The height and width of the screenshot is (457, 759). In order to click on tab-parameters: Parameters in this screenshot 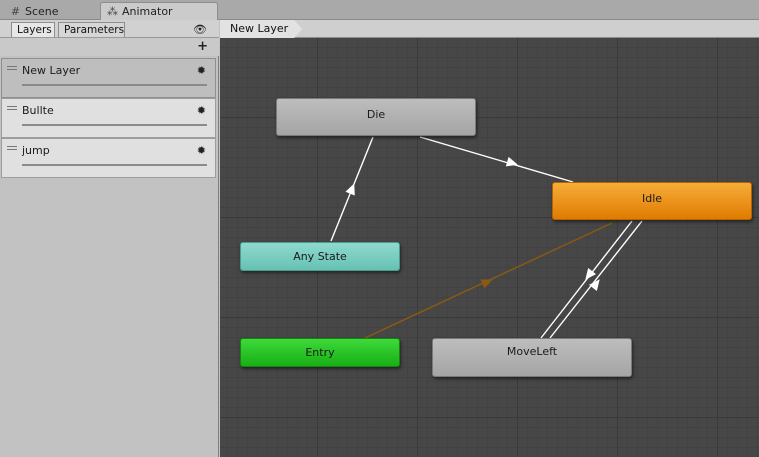, I will do `click(91, 29)`.